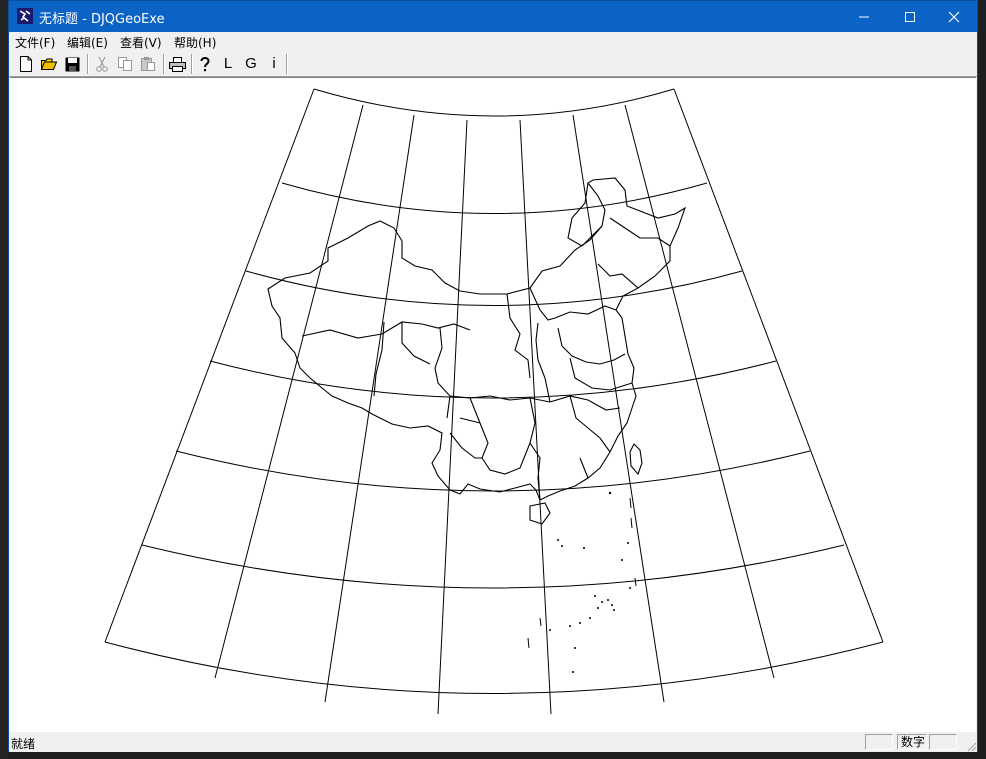 The height and width of the screenshot is (759, 986). What do you see at coordinates (493, 742) in the screenshot?
I see `status-bar: 就绪 数字` at bounding box center [493, 742].